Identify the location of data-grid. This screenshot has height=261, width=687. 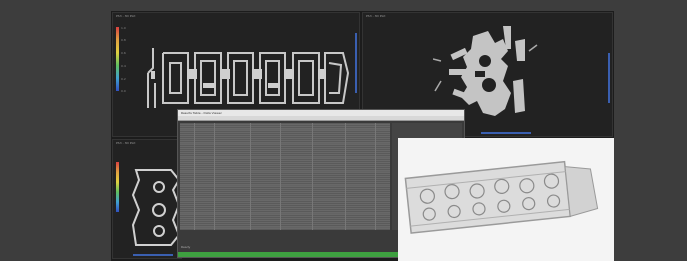
(285, 176).